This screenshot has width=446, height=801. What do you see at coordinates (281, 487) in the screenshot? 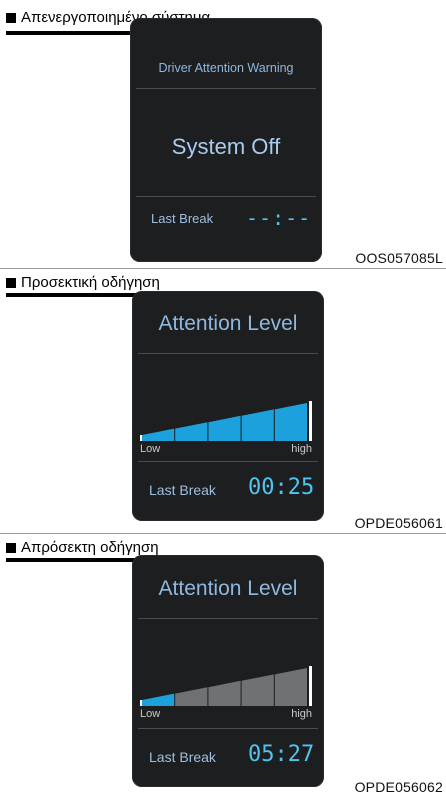
I see `last-break-value: 00:25` at bounding box center [281, 487].